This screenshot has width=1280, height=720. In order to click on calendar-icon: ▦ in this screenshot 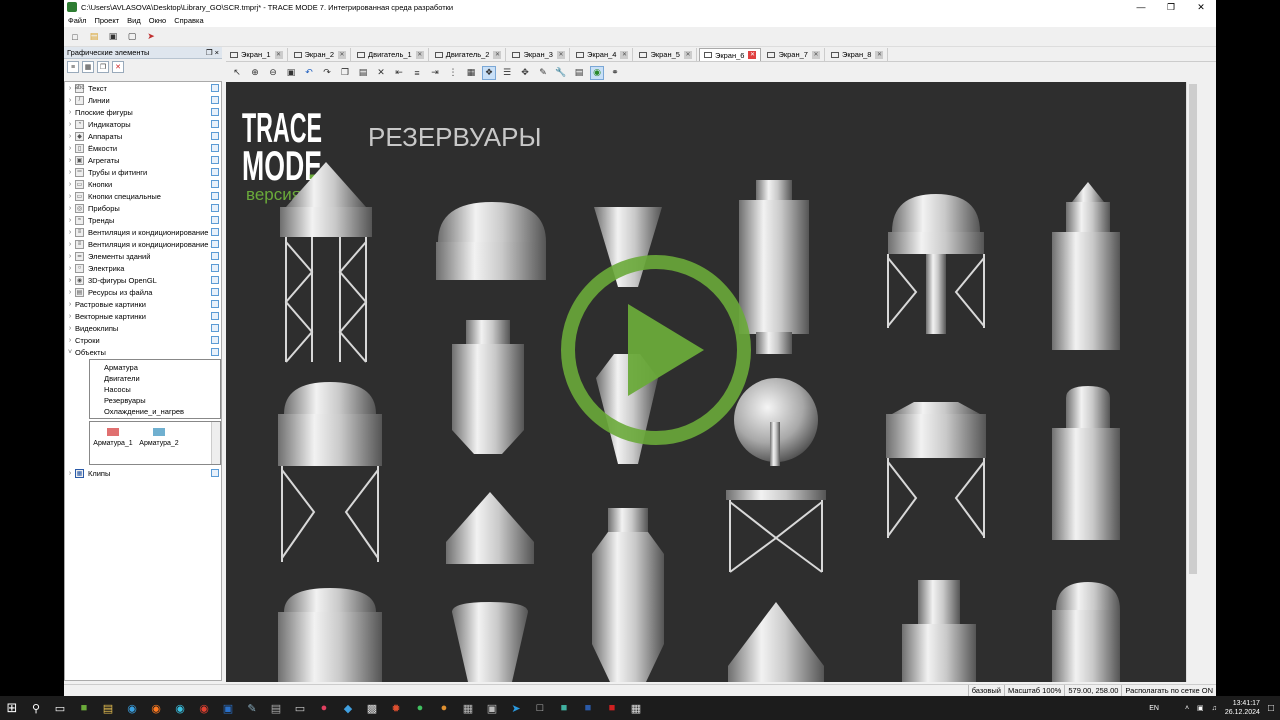, I will do `click(468, 708)`.